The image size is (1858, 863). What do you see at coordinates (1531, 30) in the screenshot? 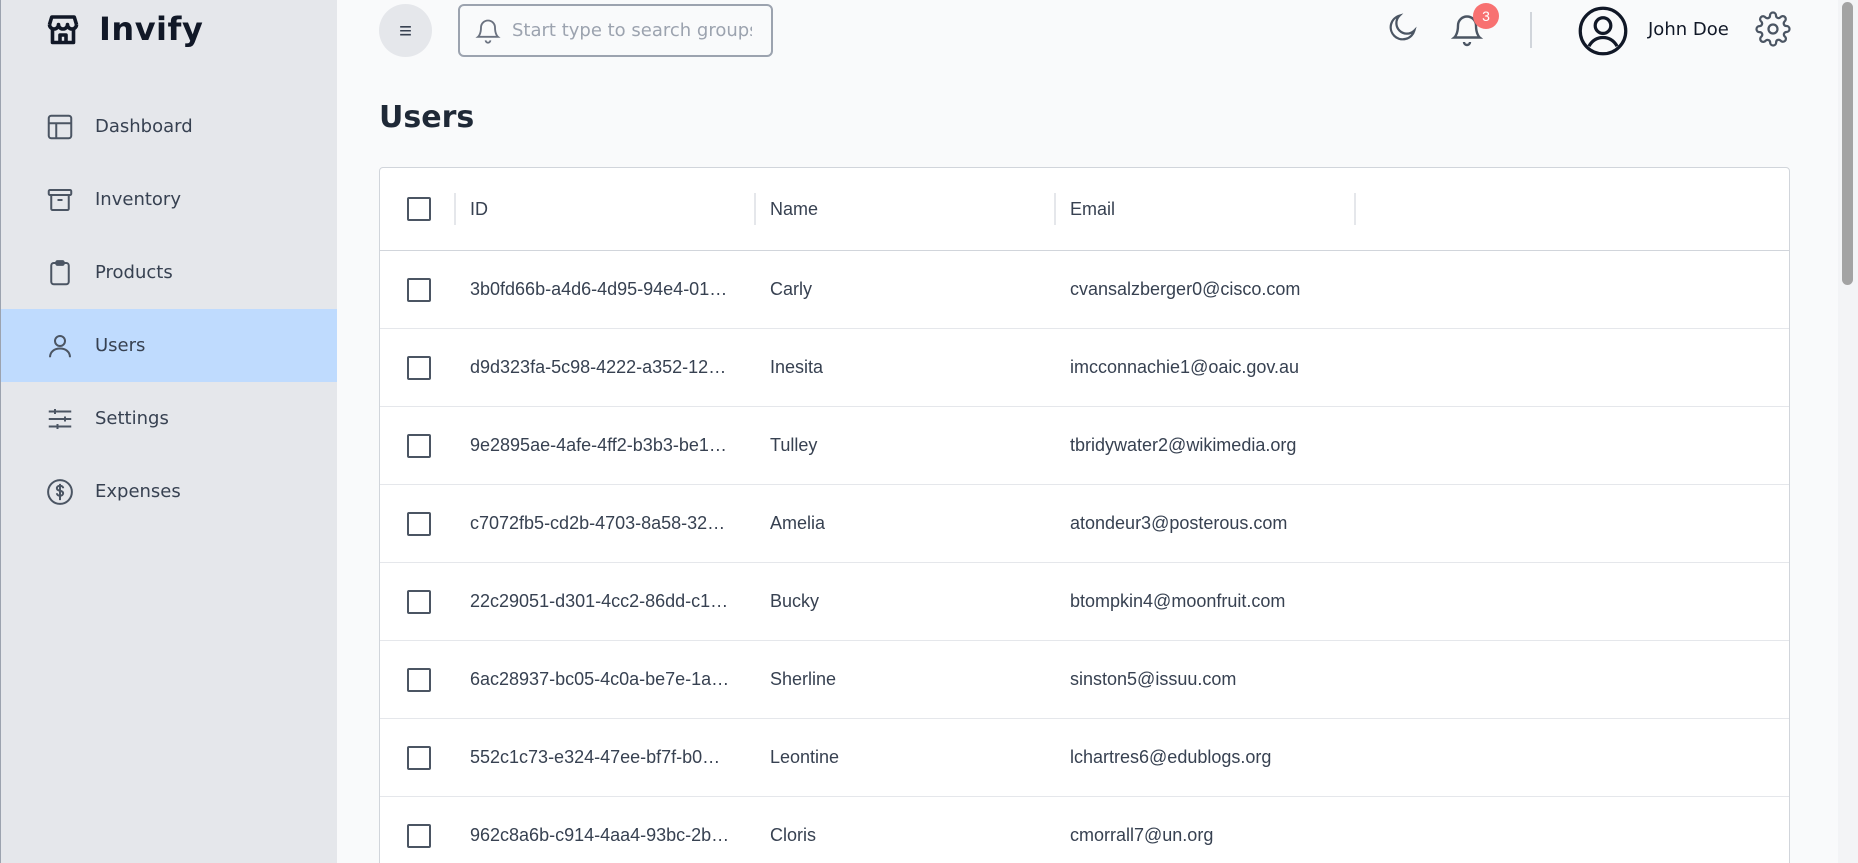
I see `header-divider` at bounding box center [1531, 30].